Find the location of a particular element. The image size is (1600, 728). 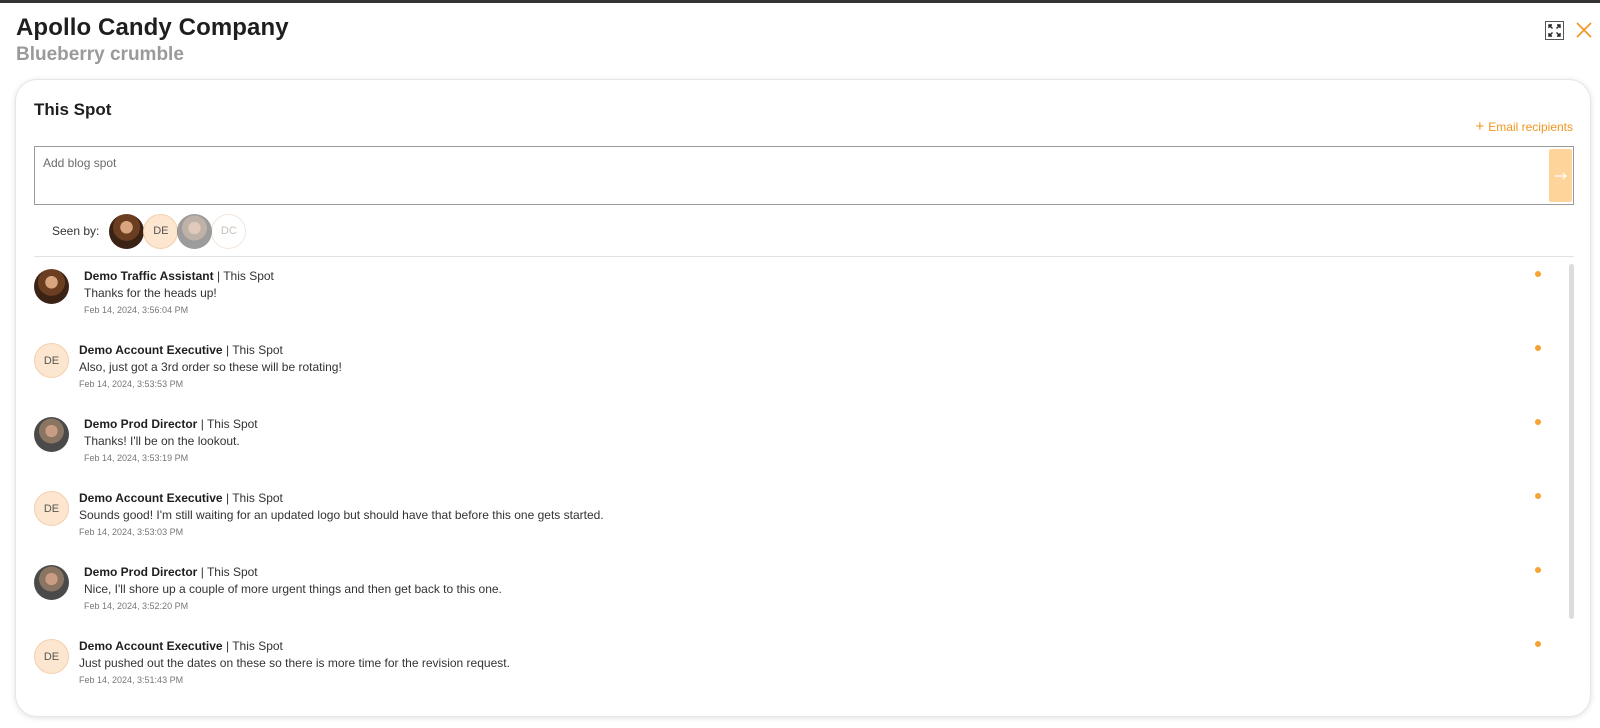

message-header: Demo Traffic Assistant | This Spot is located at coordinates (179, 276).